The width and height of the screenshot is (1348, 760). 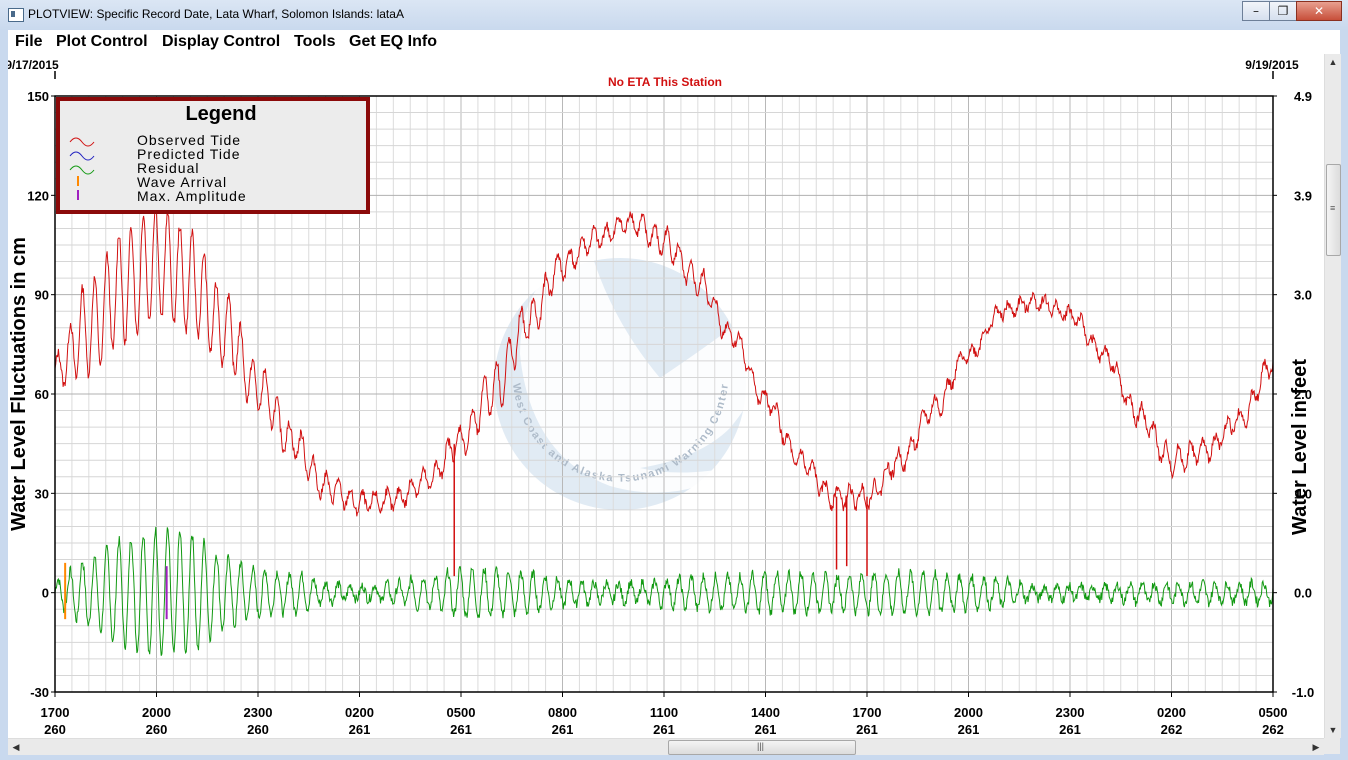 What do you see at coordinates (4, 395) in the screenshot?
I see `window-border-left` at bounding box center [4, 395].